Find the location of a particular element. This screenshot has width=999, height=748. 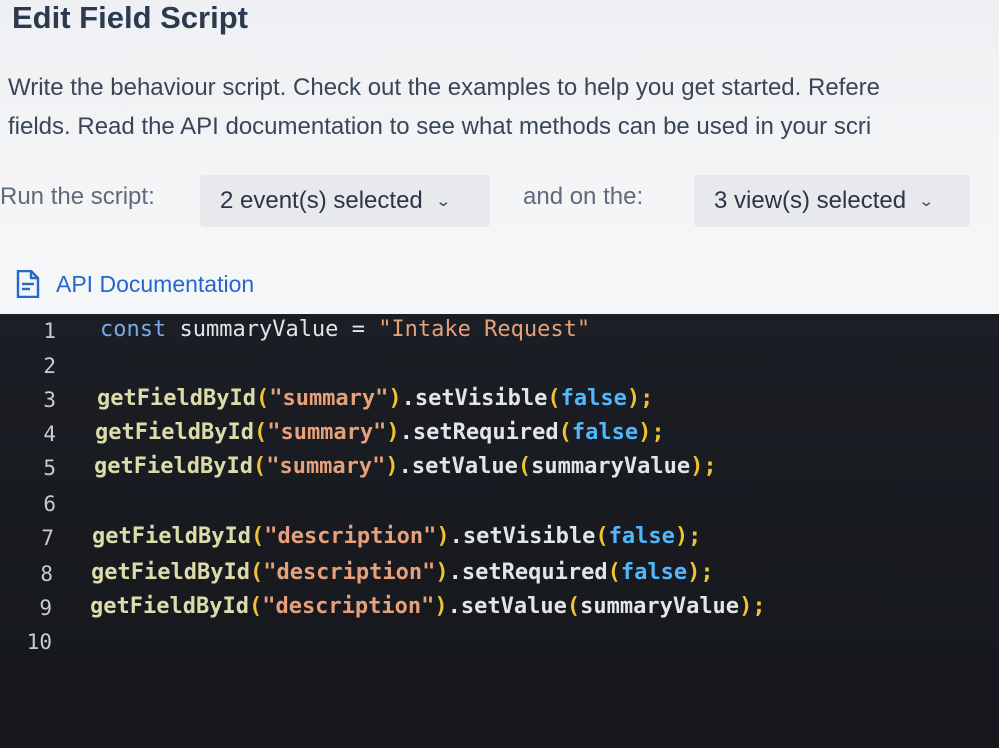

document-icon is located at coordinates (28, 284).